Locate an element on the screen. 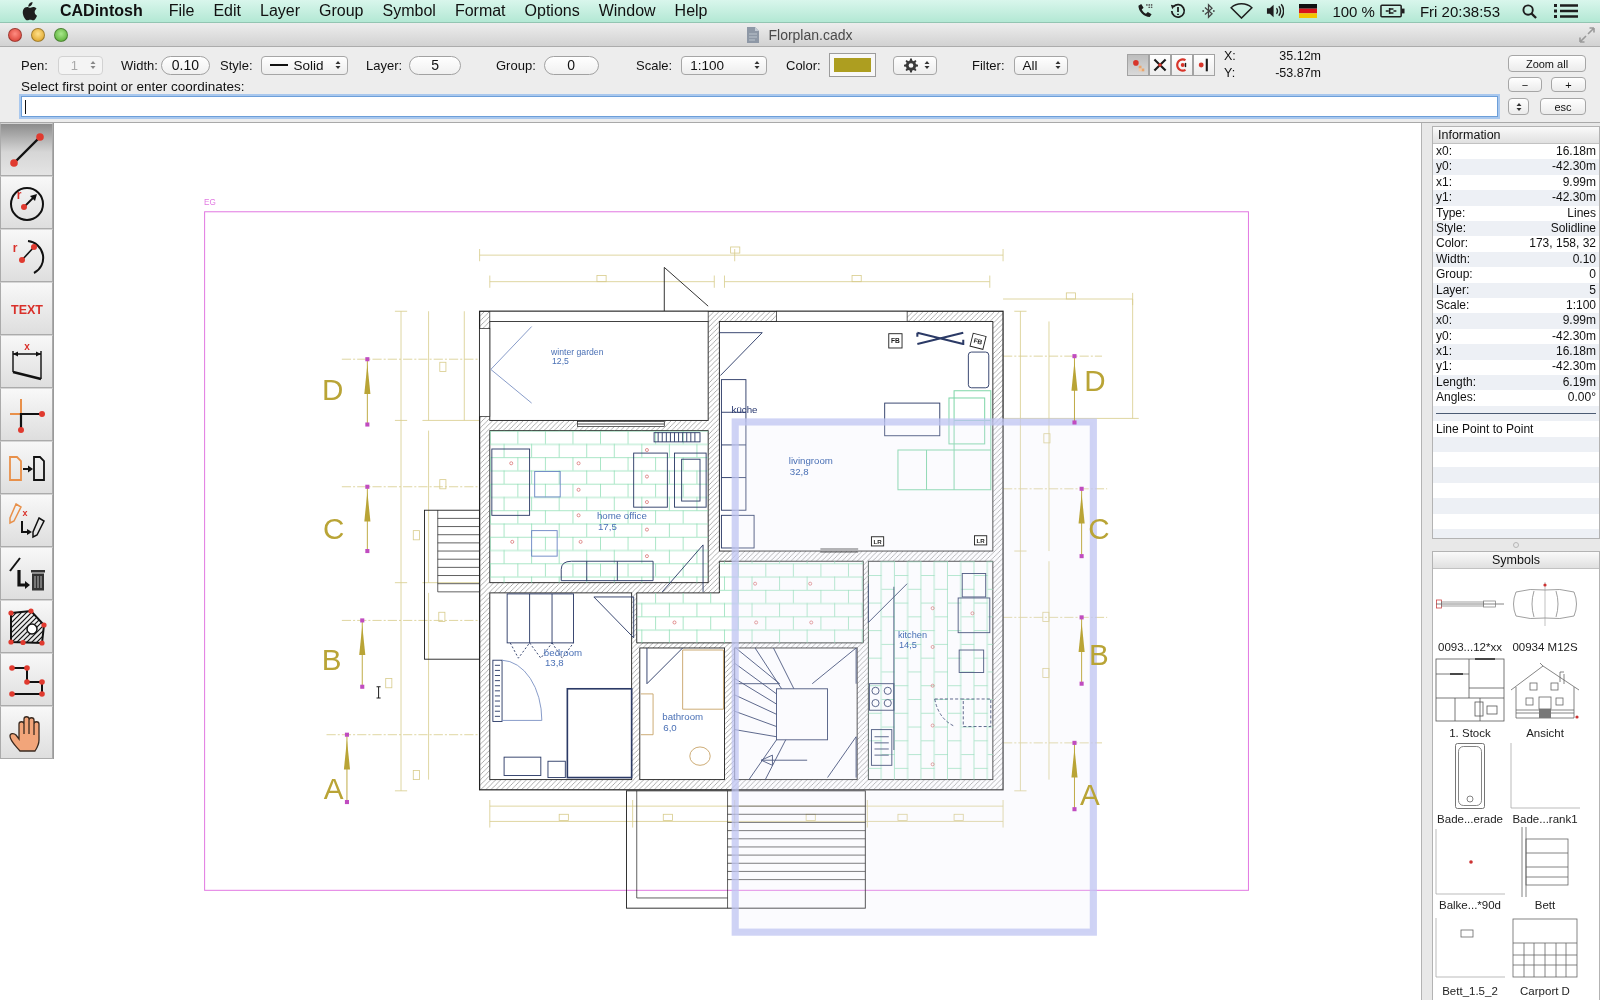 This screenshot has width=1600, height=1000. library-entry: Balke...*90d is located at coordinates (1470, 870).